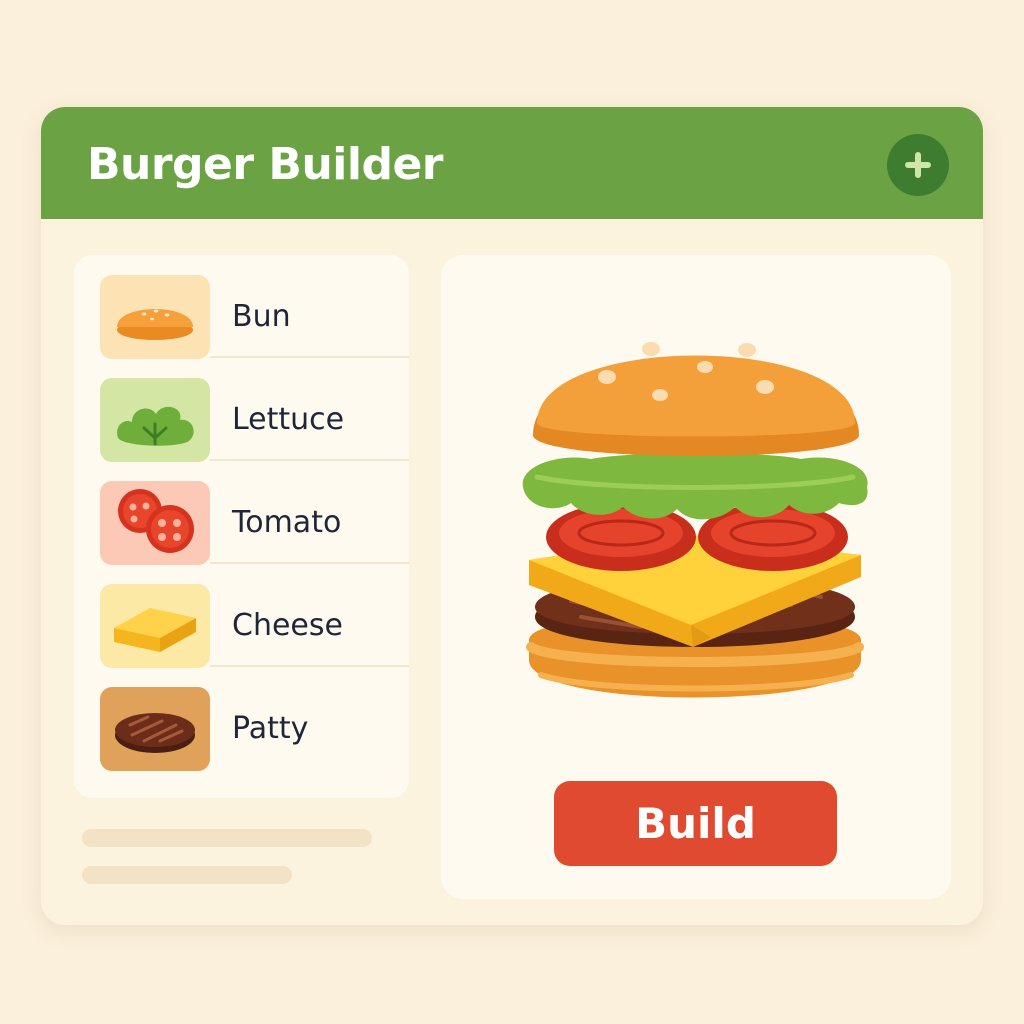 Image resolution: width=1024 pixels, height=1024 pixels. I want to click on list-item-tomato: Tomato, so click(241, 513).